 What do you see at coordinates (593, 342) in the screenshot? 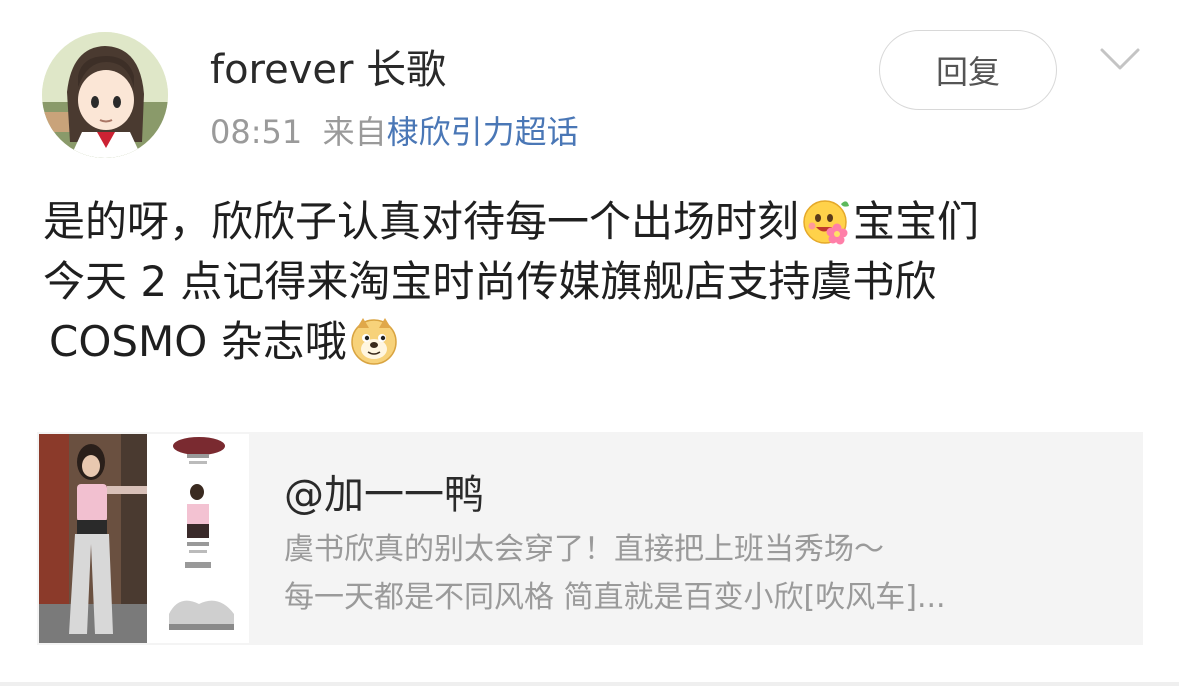
I see `content-line-3: COSMO 杂志哦` at bounding box center [593, 342].